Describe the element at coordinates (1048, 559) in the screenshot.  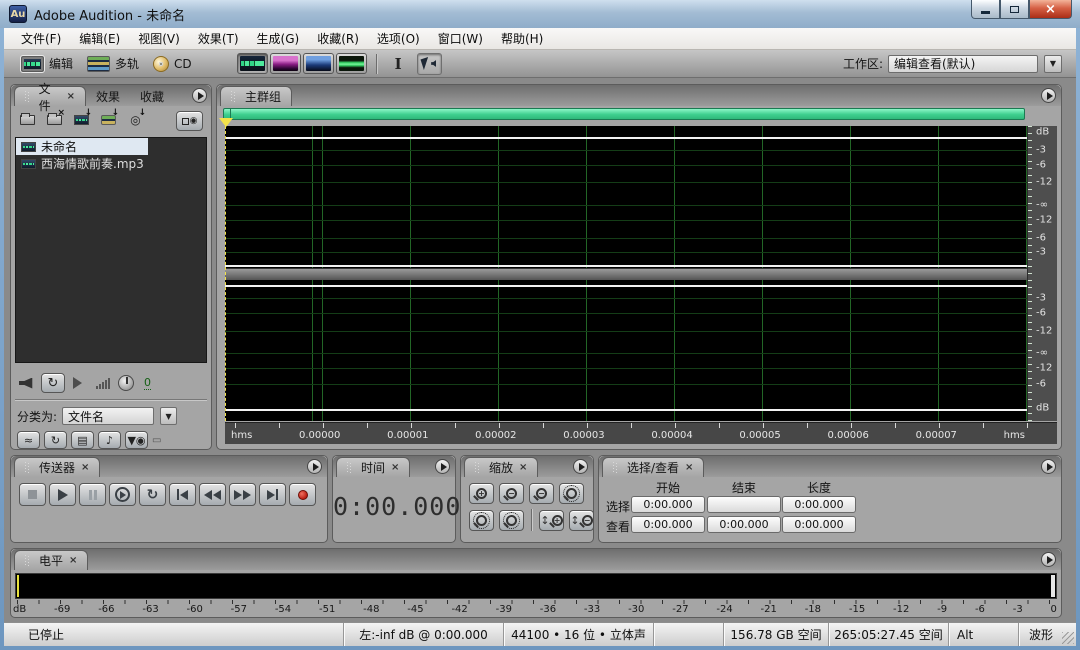
I see `level-menu-button` at that location.